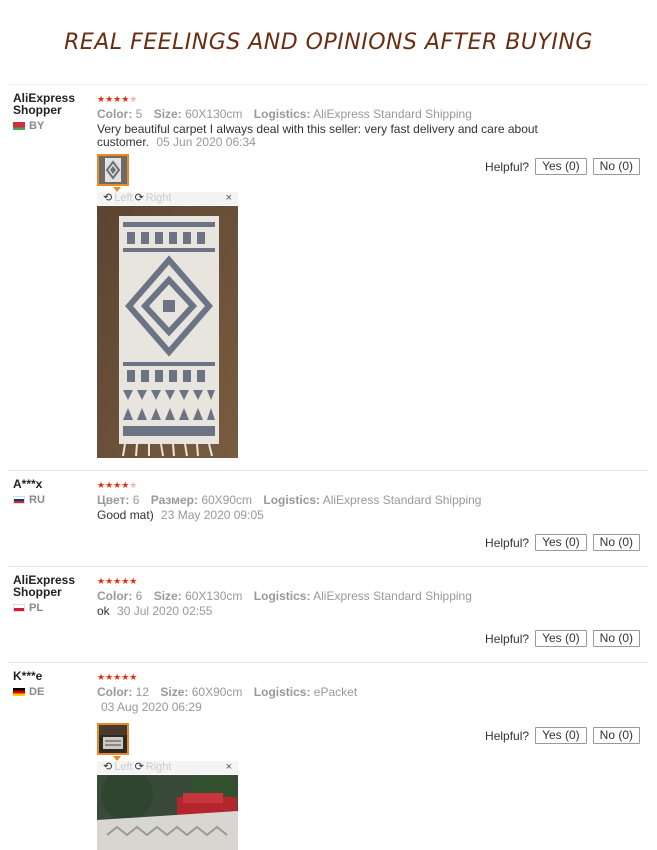 This screenshot has height=850, width=657. What do you see at coordinates (139, 114) in the screenshot?
I see `attr-value: 5` at bounding box center [139, 114].